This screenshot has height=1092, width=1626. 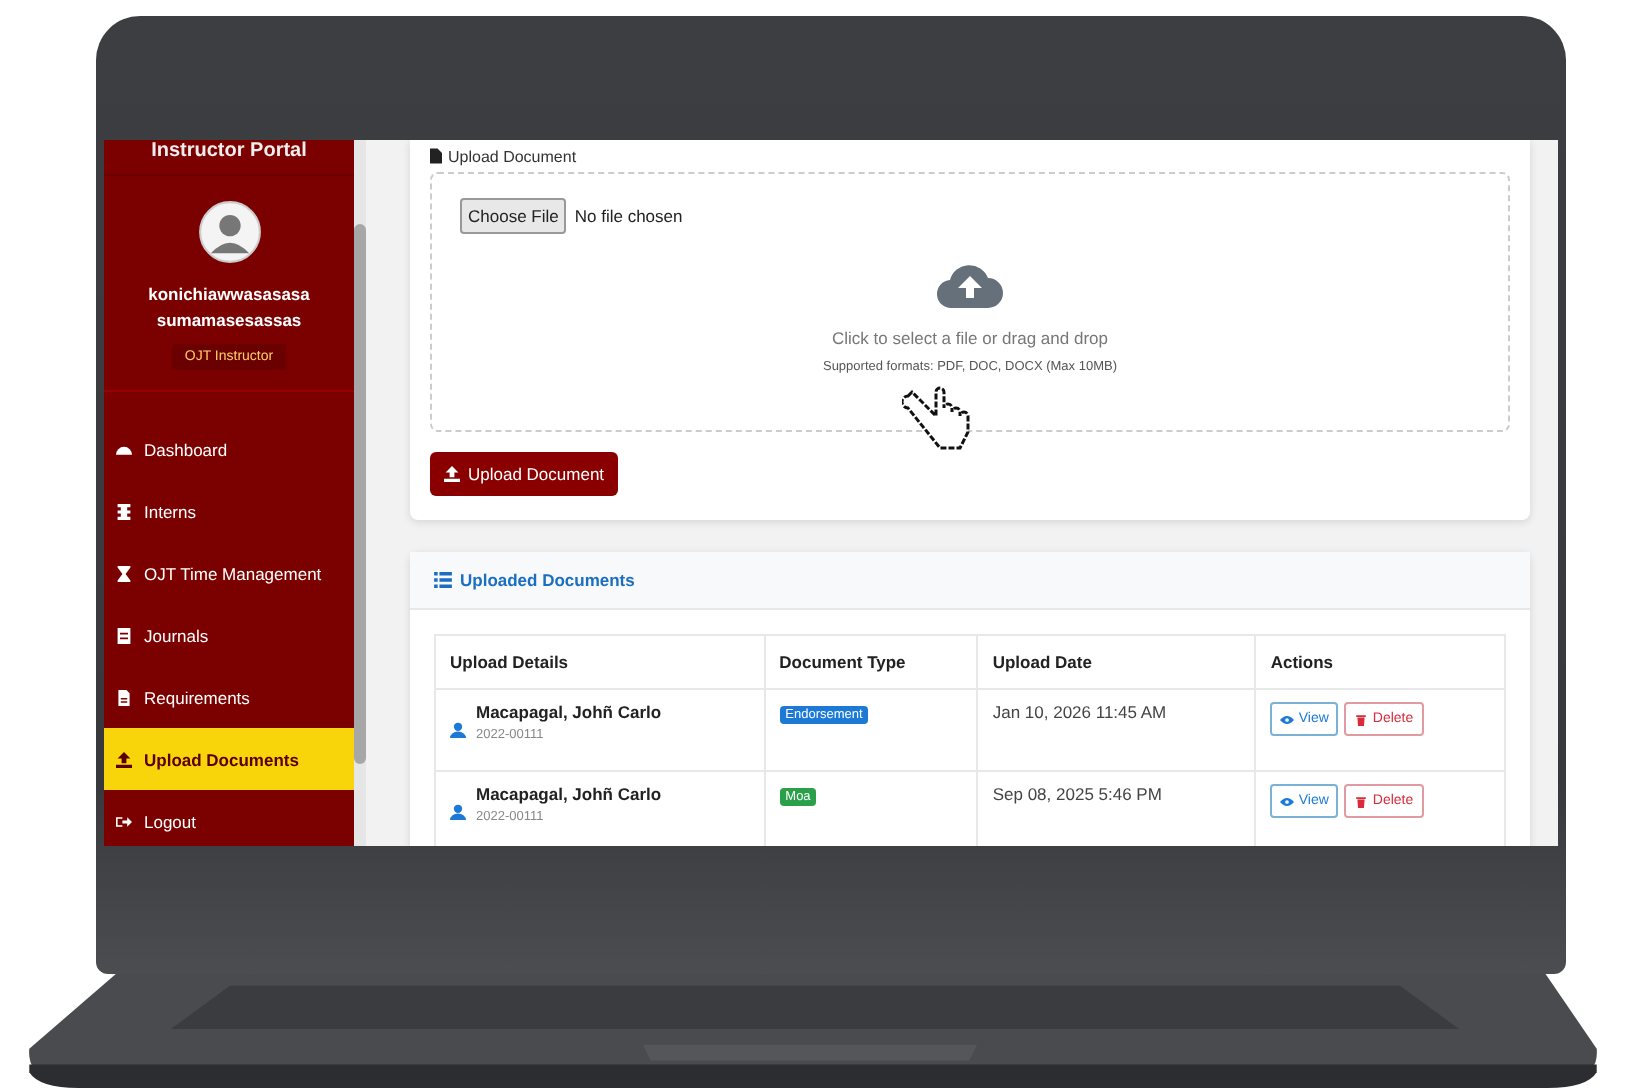 I want to click on column-header: Actions, so click(x=1380, y=662).